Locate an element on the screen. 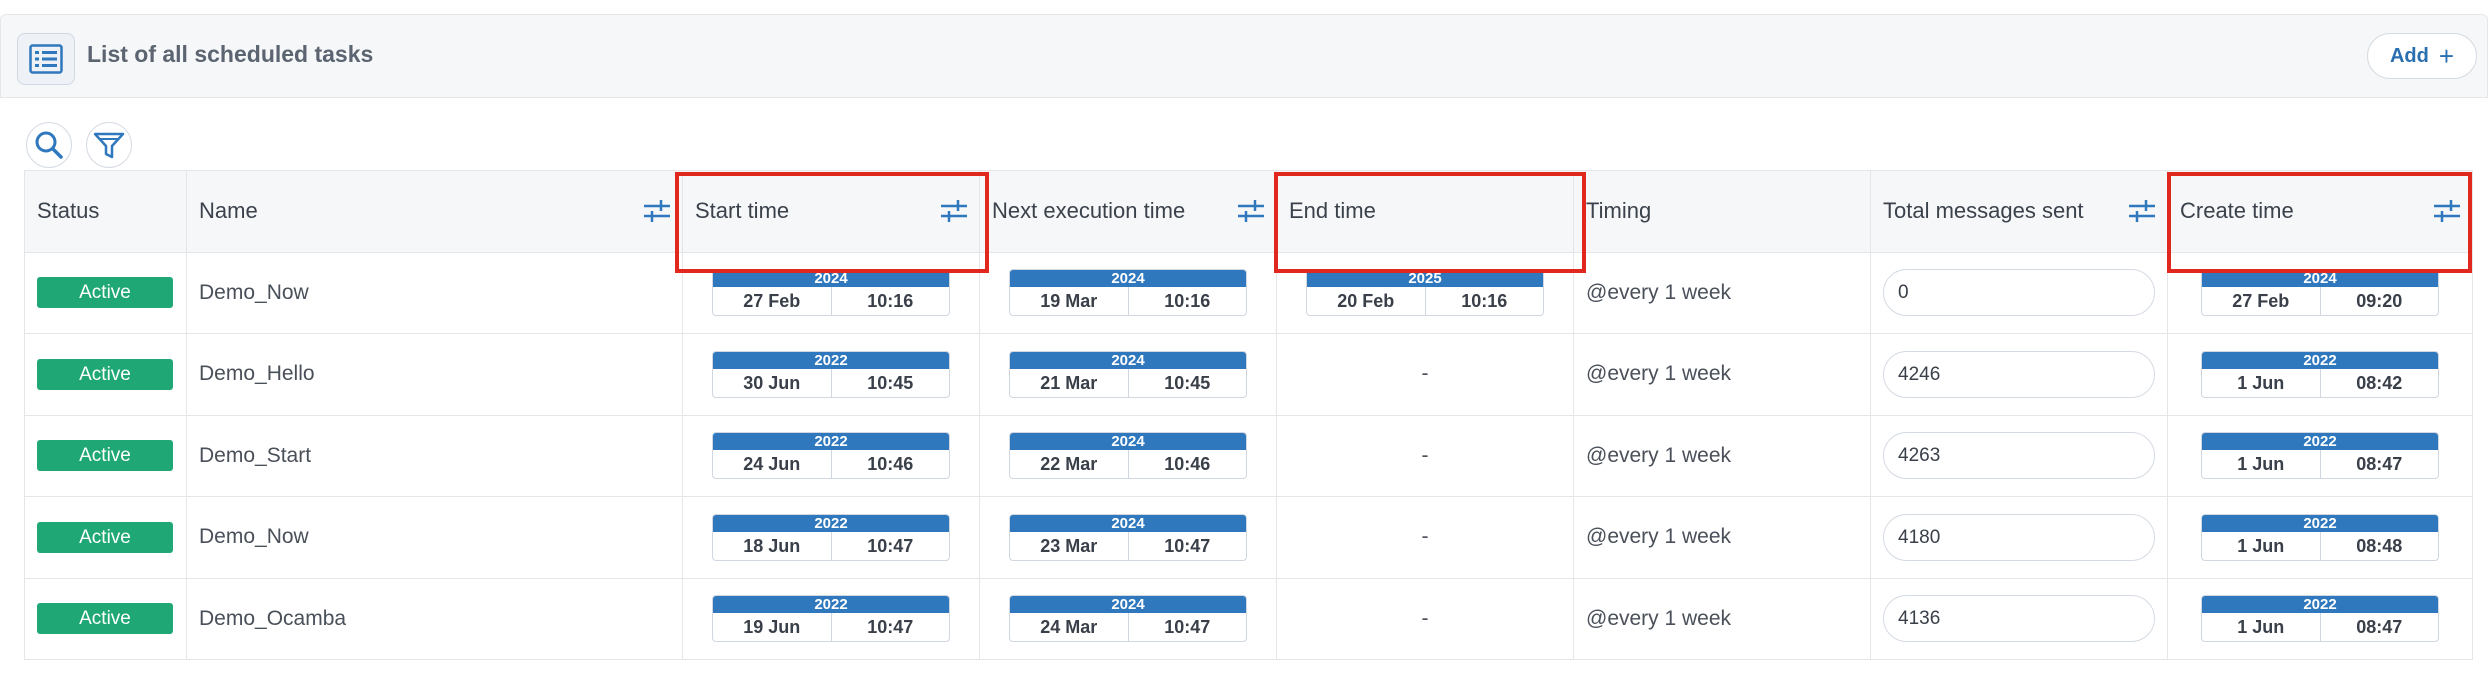 The height and width of the screenshot is (694, 2488). cell-total-messages-sent: 4180 is located at coordinates (2019, 537).